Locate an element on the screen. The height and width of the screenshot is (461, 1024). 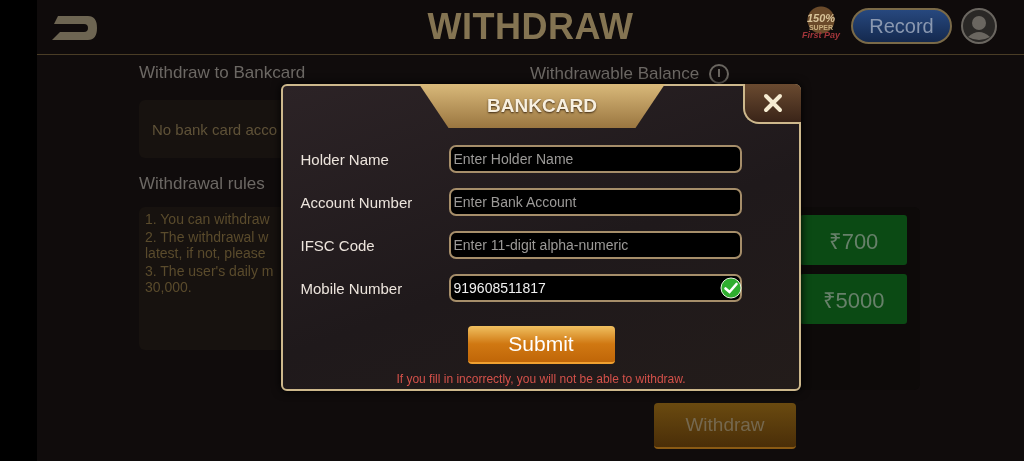
avatar-icon is located at coordinates (979, 26).